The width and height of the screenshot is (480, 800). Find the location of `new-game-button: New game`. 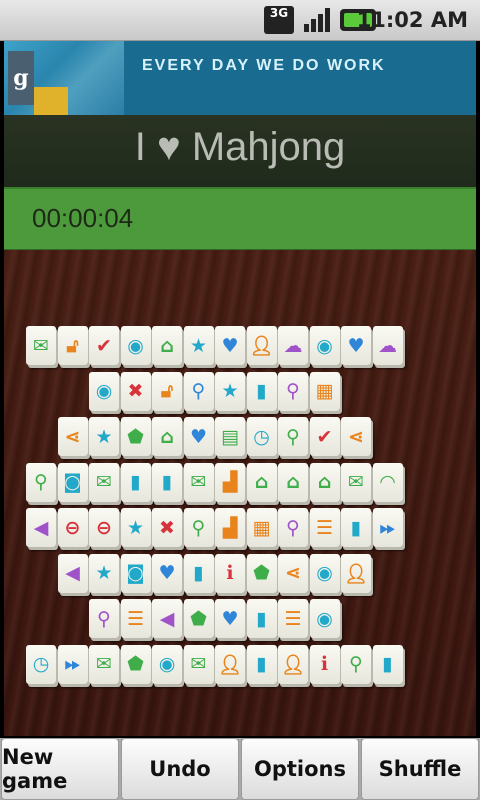

new-game-button: New game is located at coordinates (60, 769).